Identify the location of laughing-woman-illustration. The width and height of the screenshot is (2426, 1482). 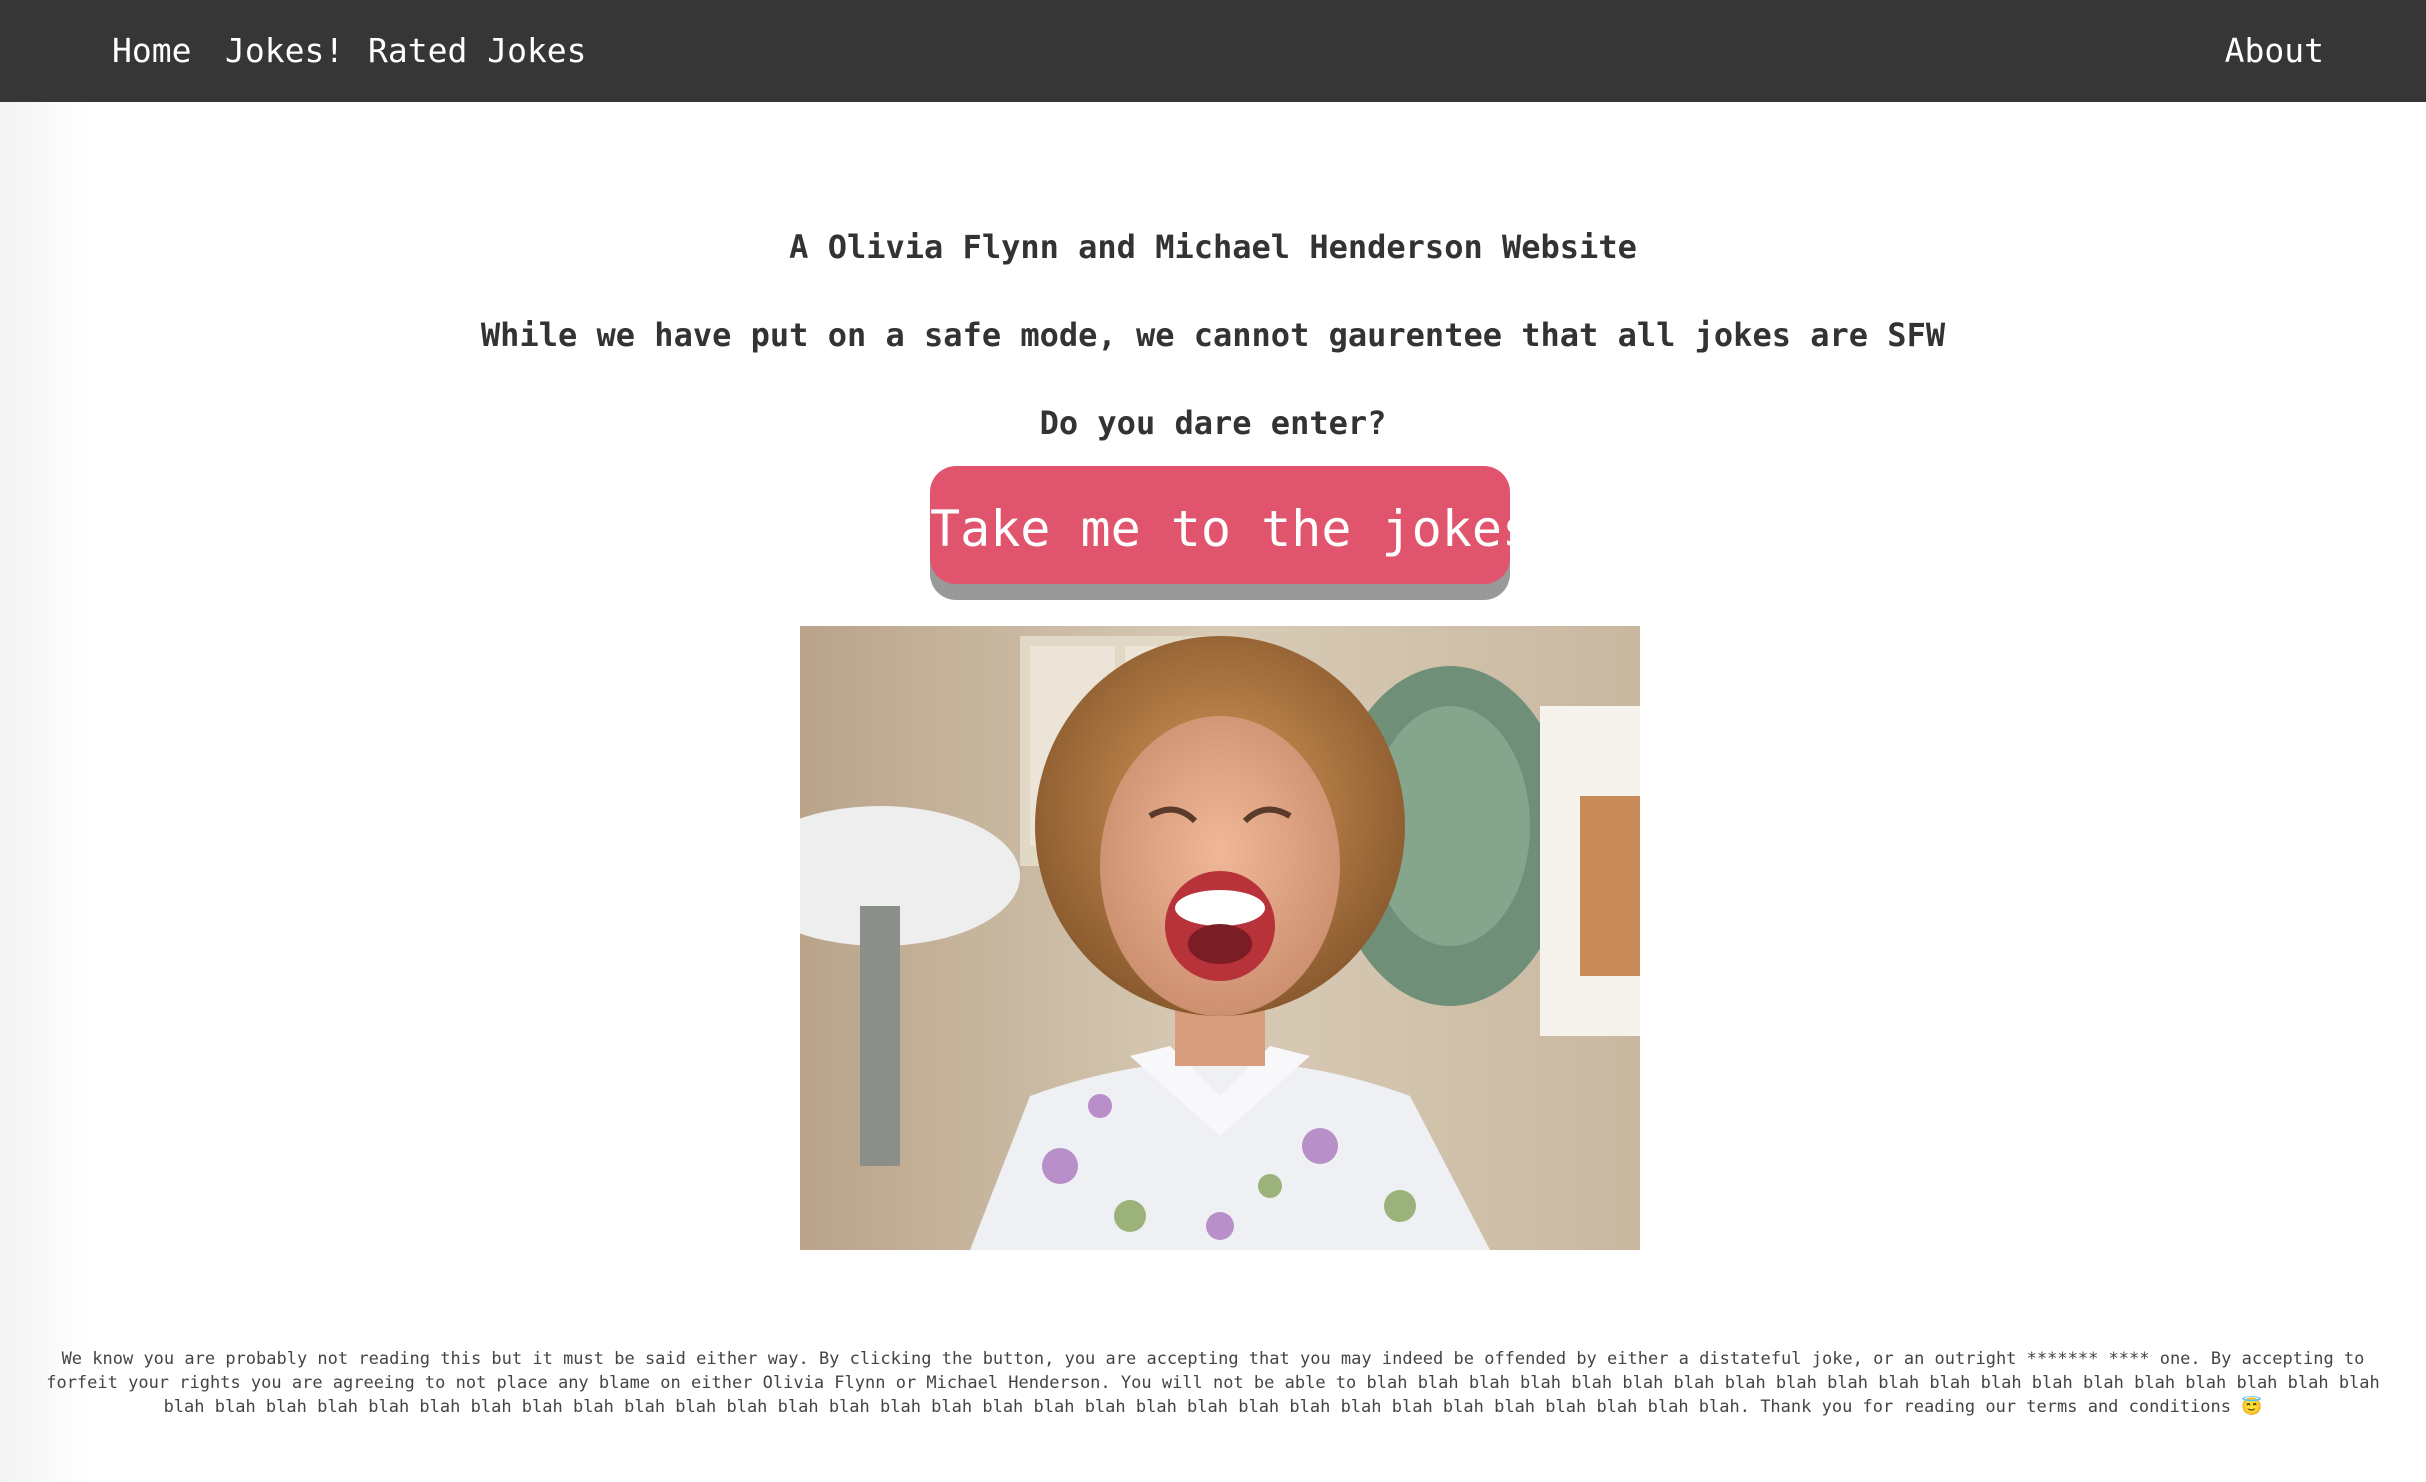
(1220, 938).